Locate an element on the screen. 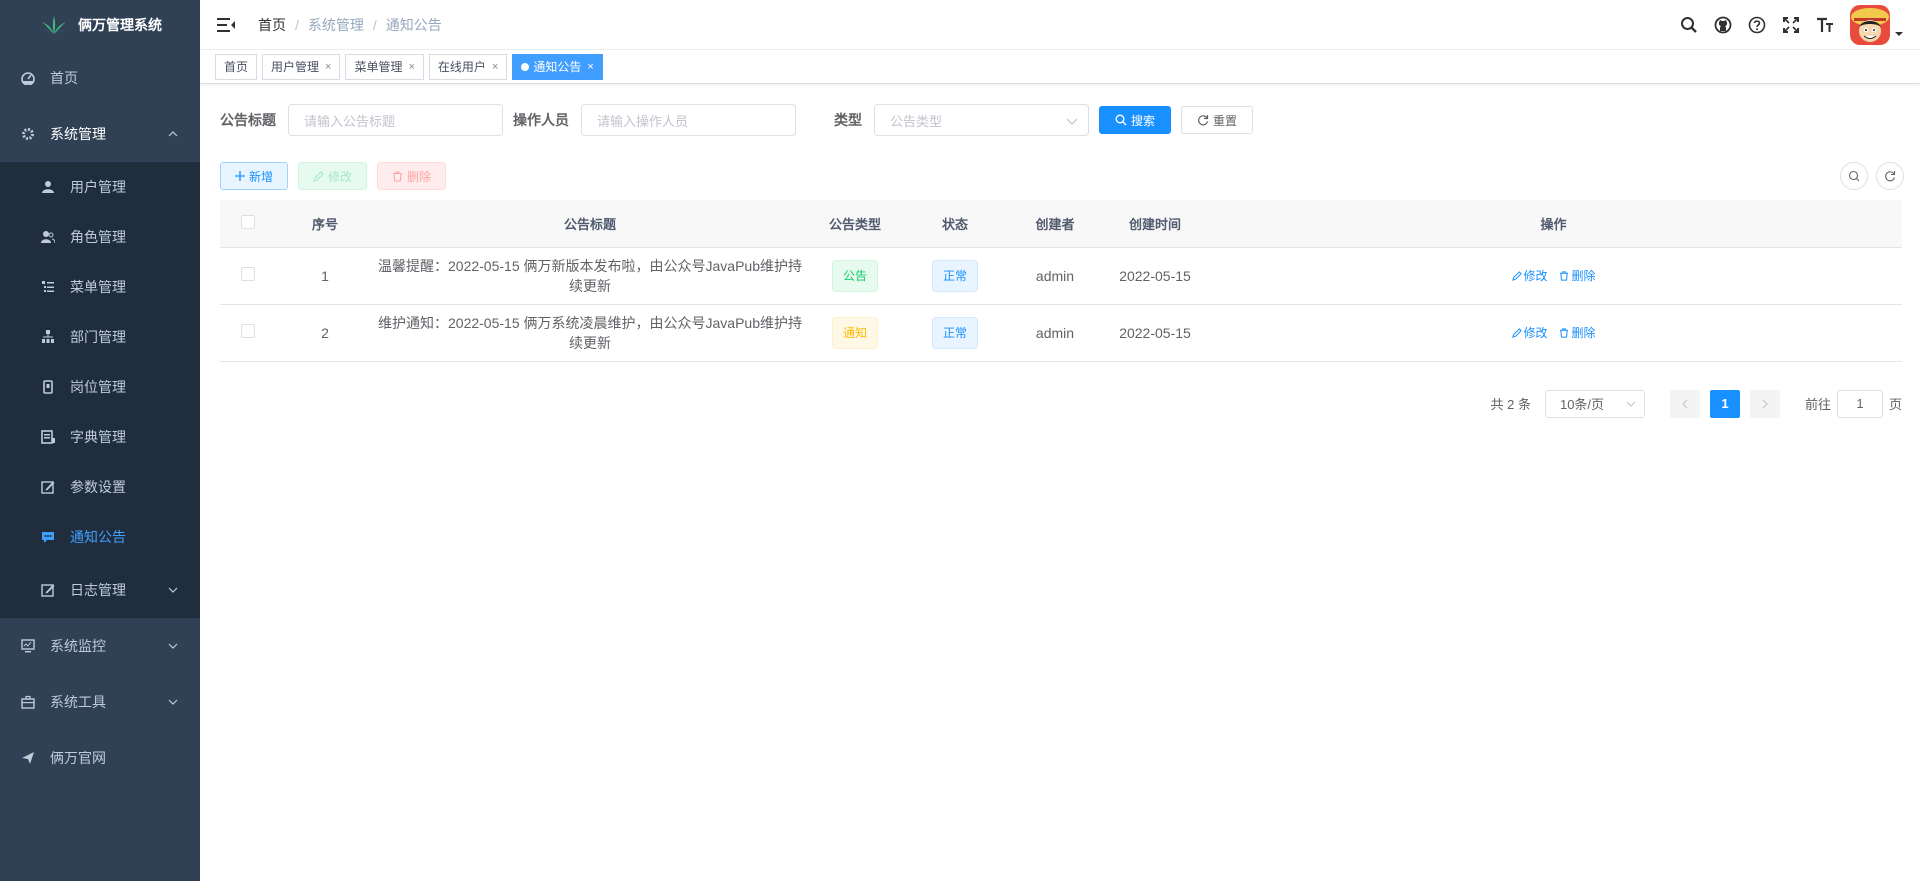 This screenshot has width=1920, height=881. github-icon is located at coordinates (1723, 25).